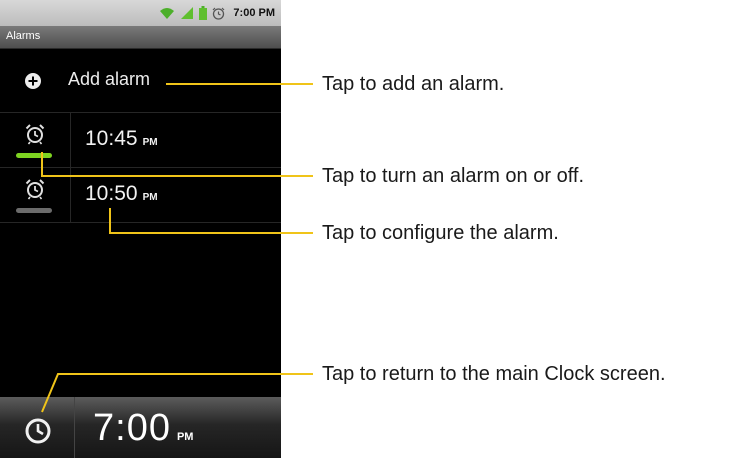 This screenshot has width=743, height=458. I want to click on callout-add-alarm: Tap to add an alarm., so click(413, 84).